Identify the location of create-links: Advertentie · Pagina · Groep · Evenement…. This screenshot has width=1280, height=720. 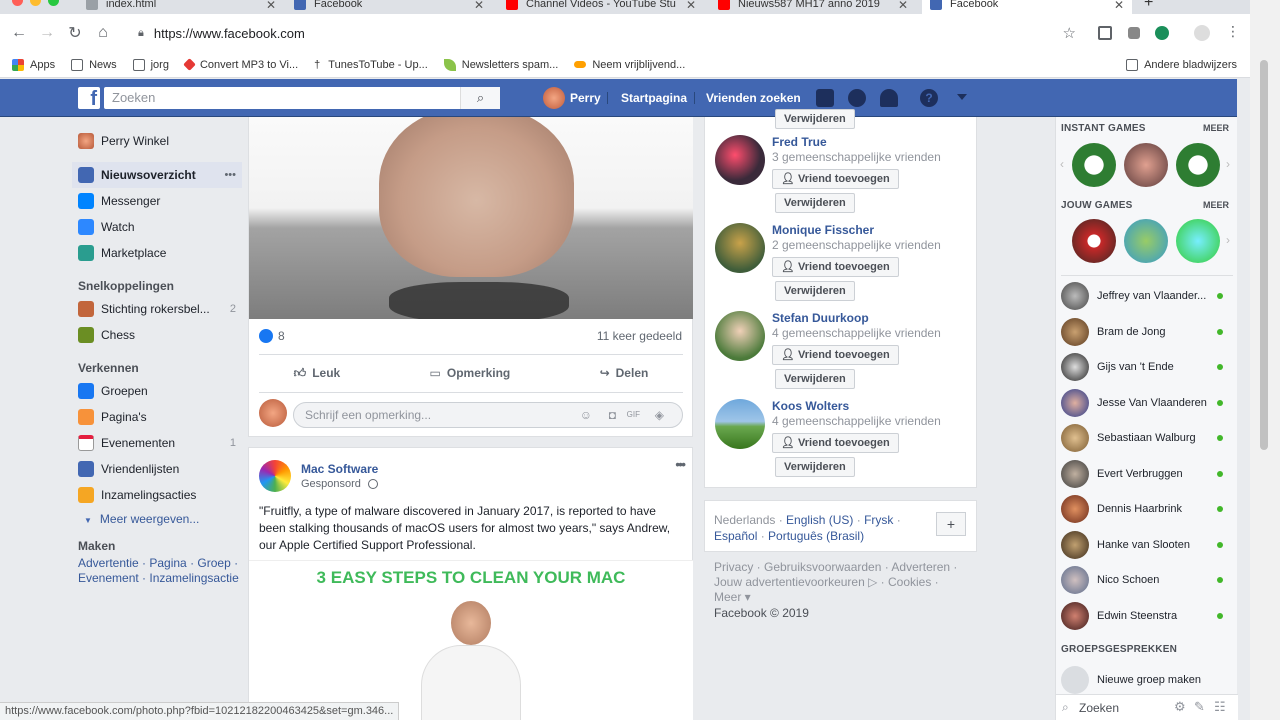
(157, 571).